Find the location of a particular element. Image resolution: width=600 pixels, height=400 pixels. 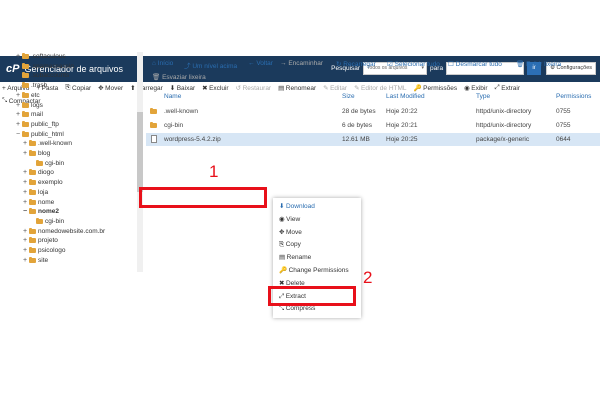

tree-item: .subaccounts is located at coordinates (42, 75).